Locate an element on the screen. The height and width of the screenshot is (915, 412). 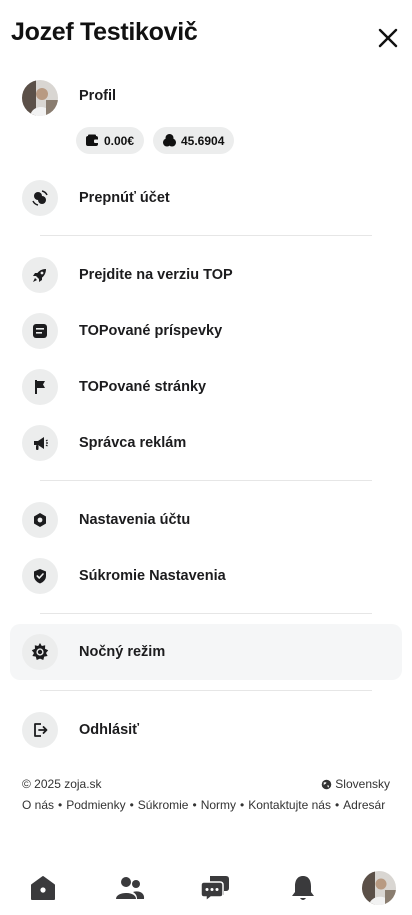
globe-icon is located at coordinates (327, 784).